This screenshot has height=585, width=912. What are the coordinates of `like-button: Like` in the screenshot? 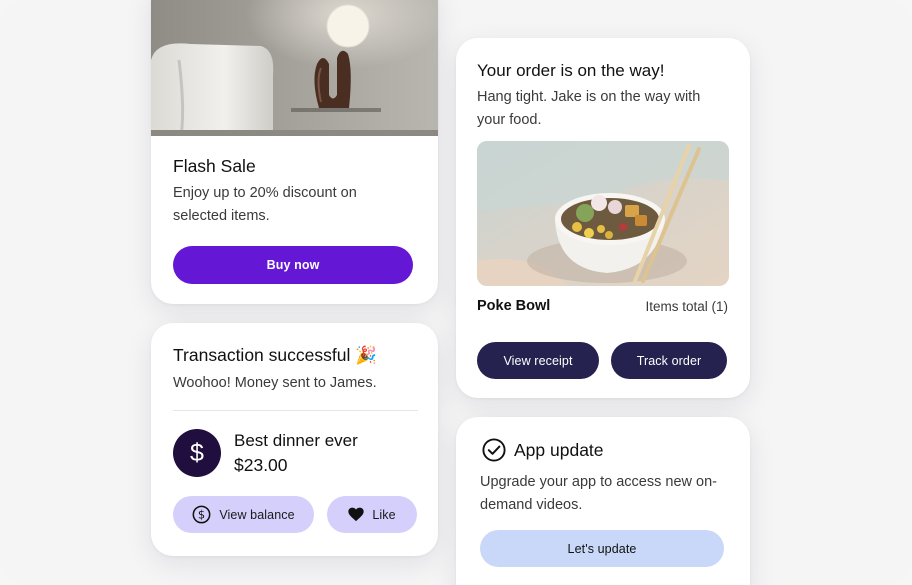 It's located at (372, 514).